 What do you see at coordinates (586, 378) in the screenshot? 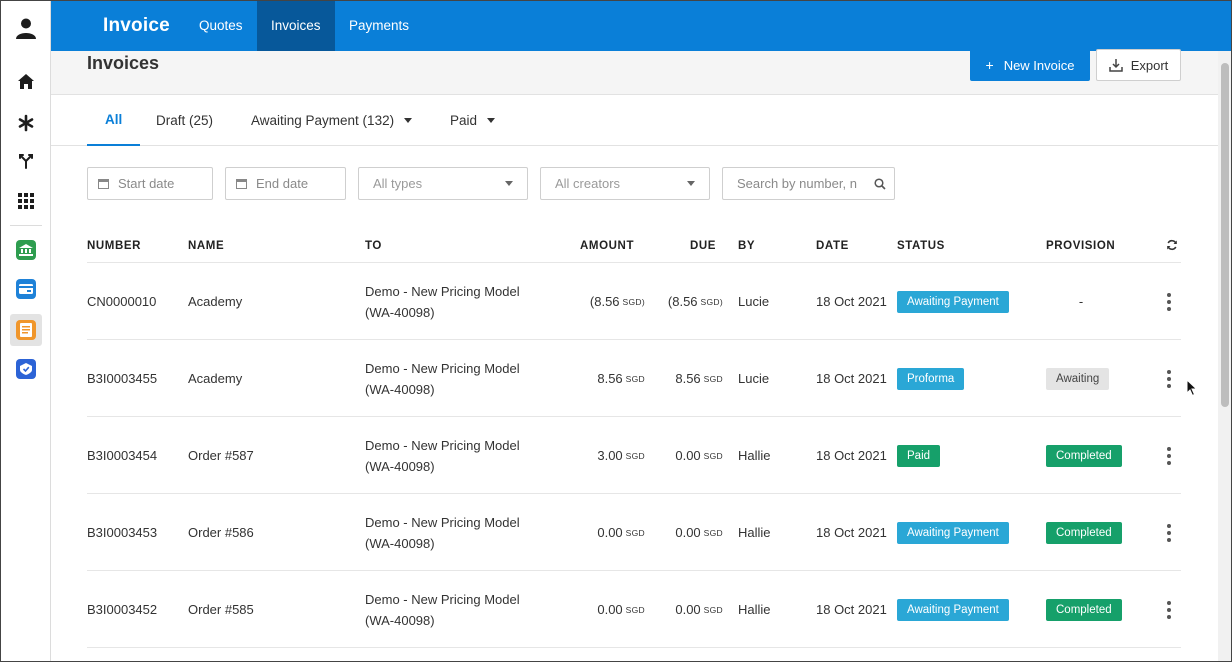
I see `invoice-amount: 8.56 SGD` at bounding box center [586, 378].